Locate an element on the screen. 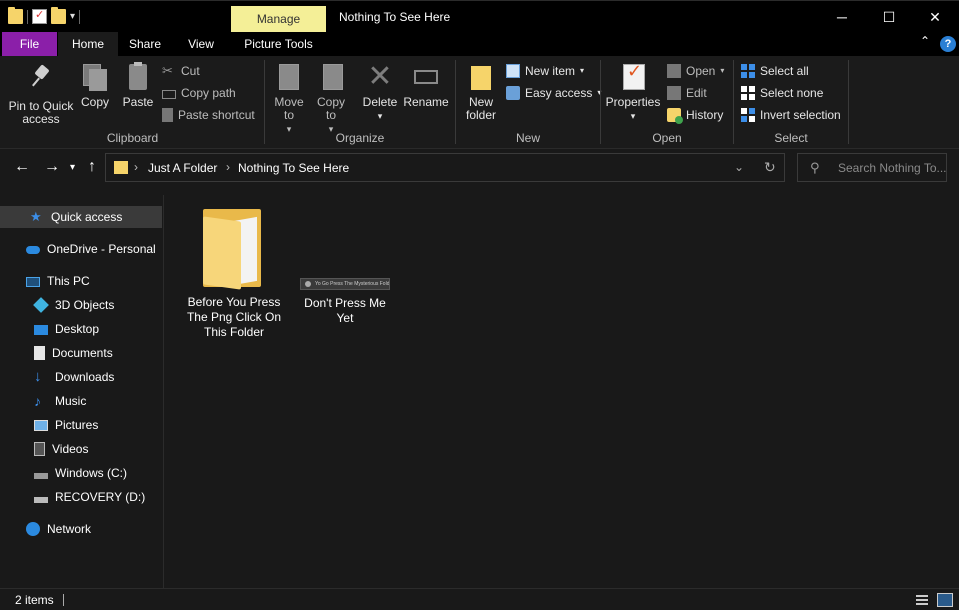  close-button: ✕ is located at coordinates (935, 17).